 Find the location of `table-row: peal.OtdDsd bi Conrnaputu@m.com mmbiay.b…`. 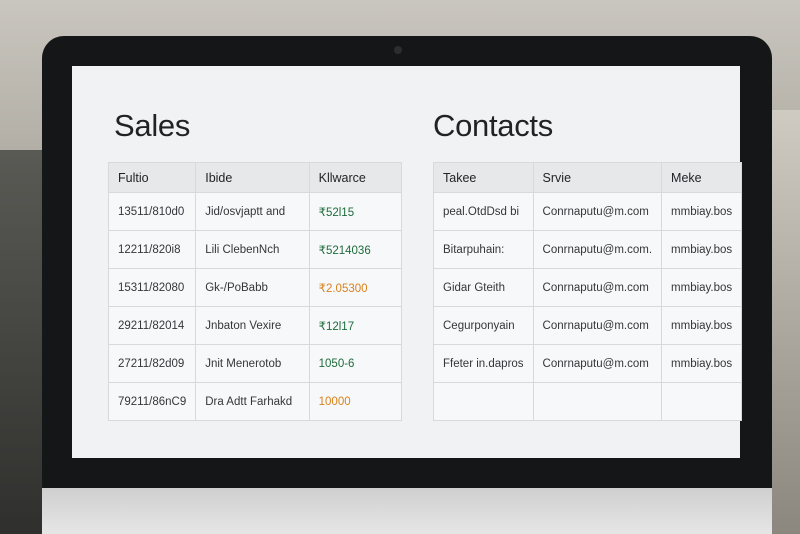

table-row: peal.OtdDsd bi Conrnaputu@m.com mmbiay.b… is located at coordinates (588, 211).